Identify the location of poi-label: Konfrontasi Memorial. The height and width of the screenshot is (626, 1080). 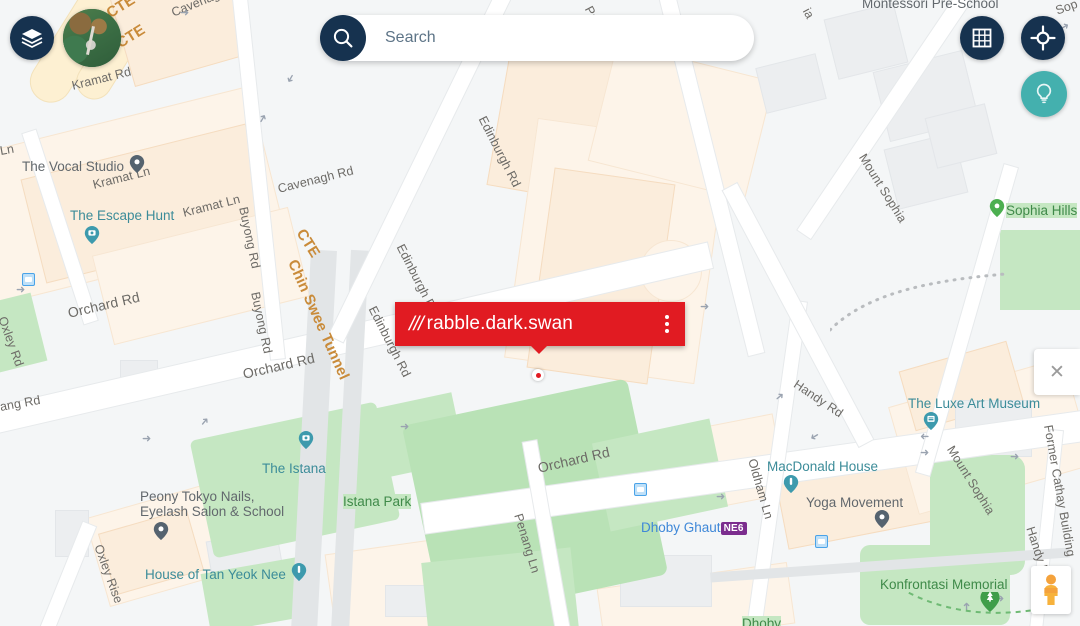
(944, 584).